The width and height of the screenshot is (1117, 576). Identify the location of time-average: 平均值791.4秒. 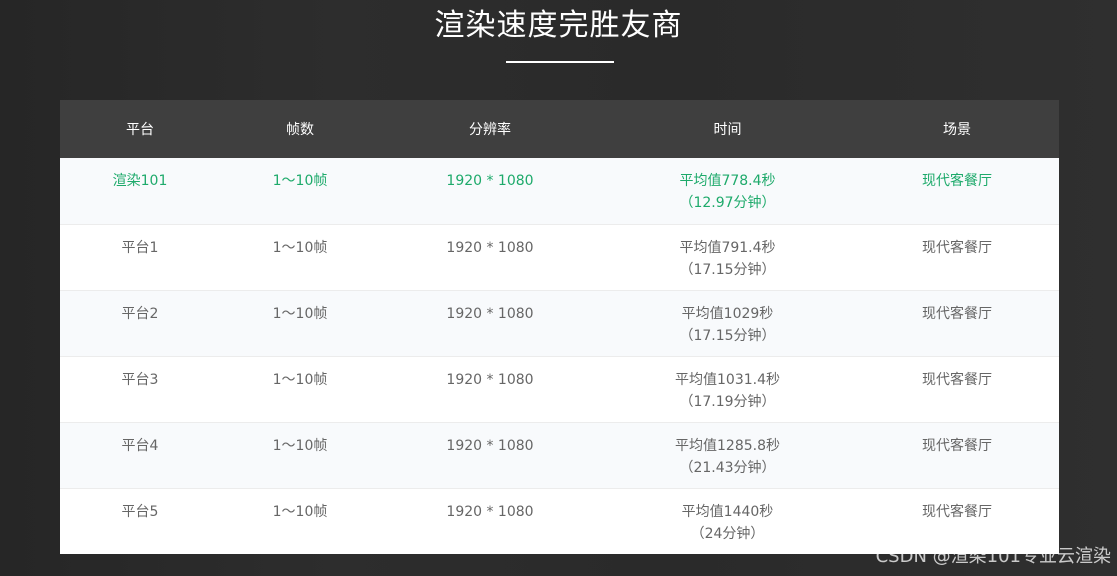
(727, 247).